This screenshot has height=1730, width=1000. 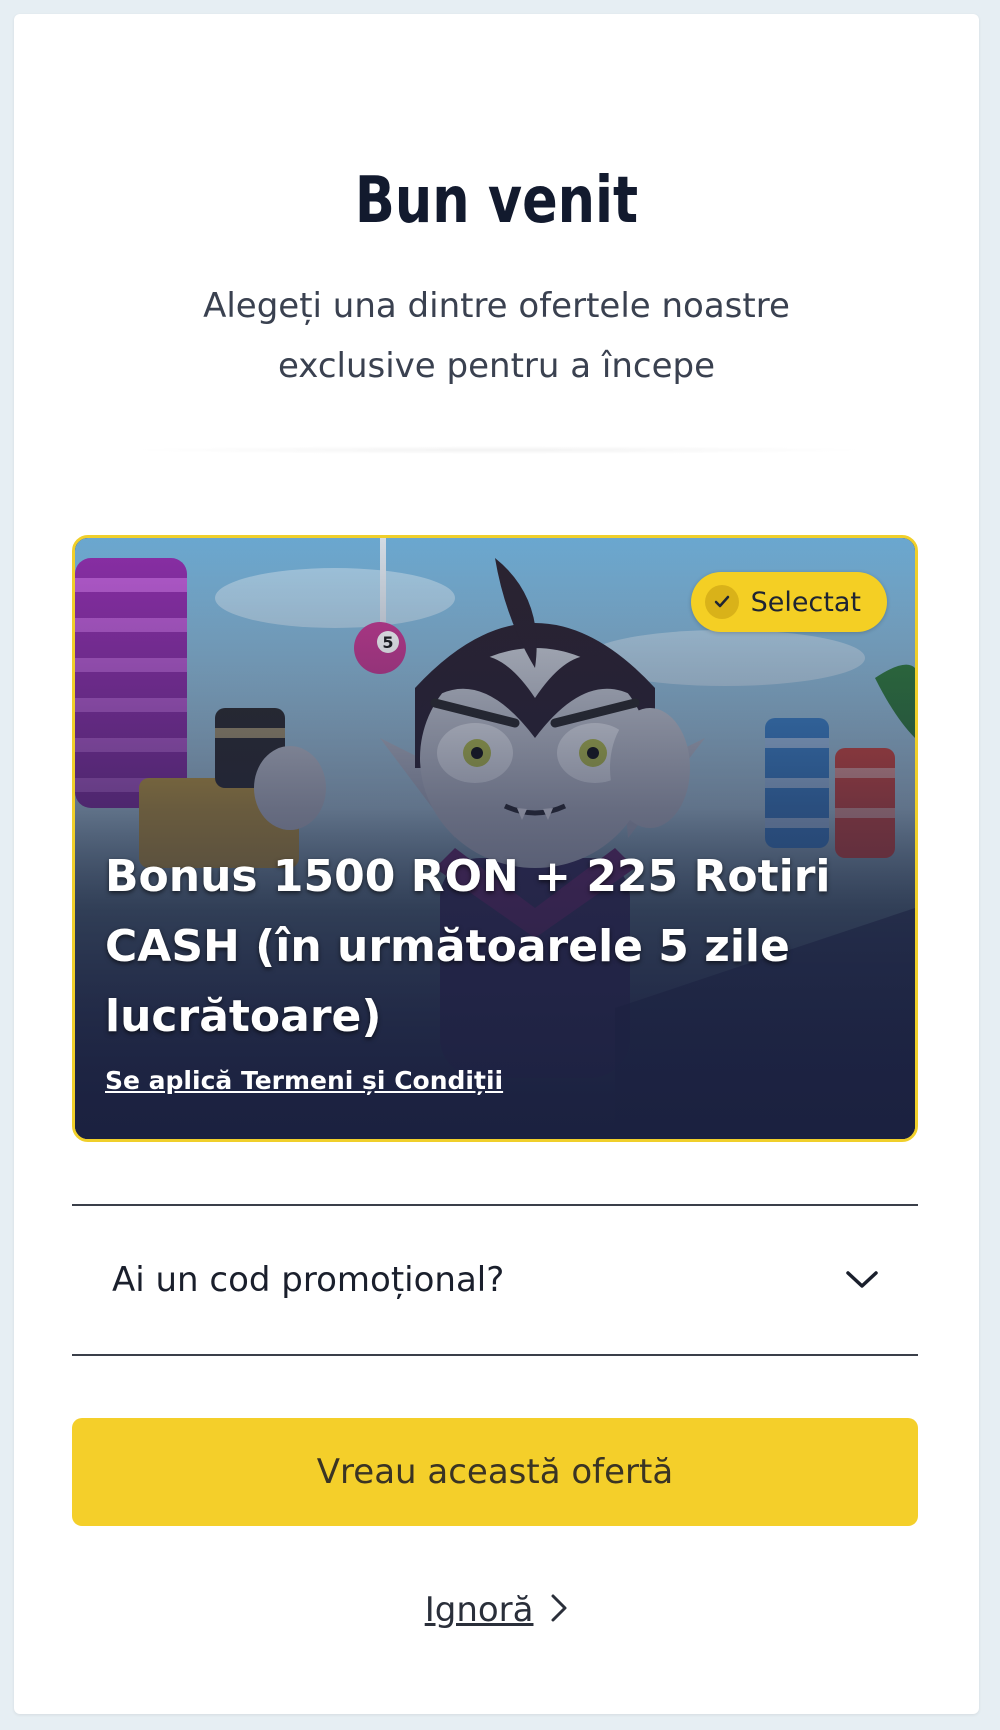 What do you see at coordinates (805, 602) in the screenshot?
I see `selected-label: Selectat` at bounding box center [805, 602].